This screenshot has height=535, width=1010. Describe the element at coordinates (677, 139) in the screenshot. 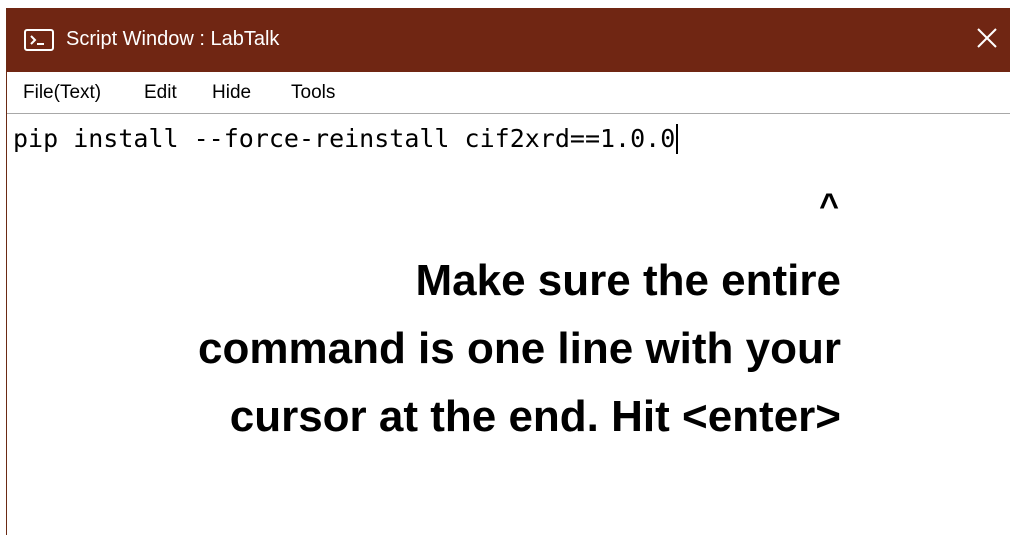

I see `text-cursor` at that location.